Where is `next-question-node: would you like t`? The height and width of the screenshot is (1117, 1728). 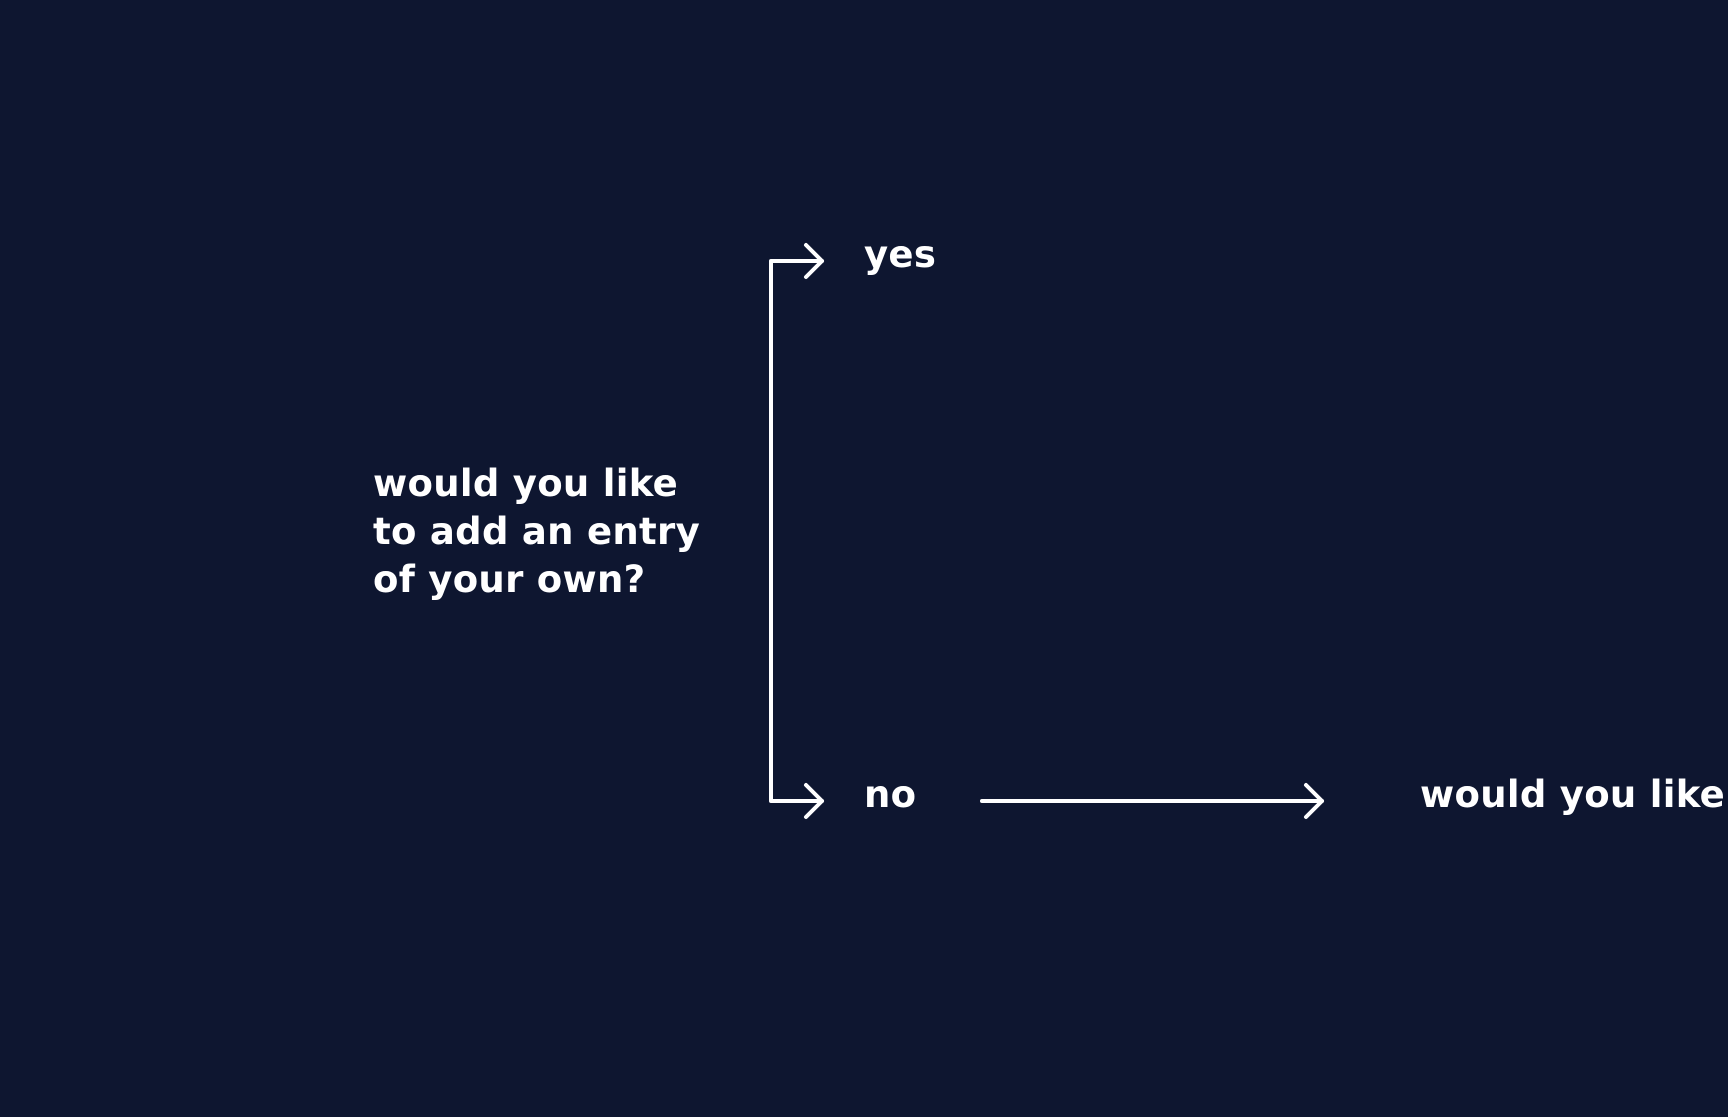 next-question-node: would you like t is located at coordinates (1574, 794).